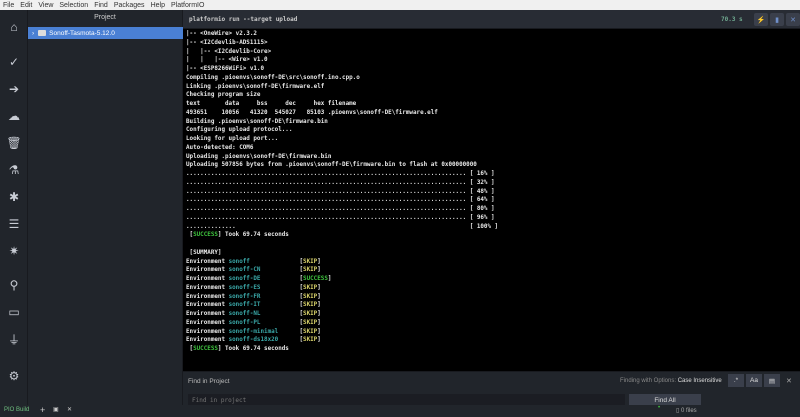  Describe the element at coordinates (732, 19) in the screenshot. I see `terminal-elapsed: 70.3 s` at that location.